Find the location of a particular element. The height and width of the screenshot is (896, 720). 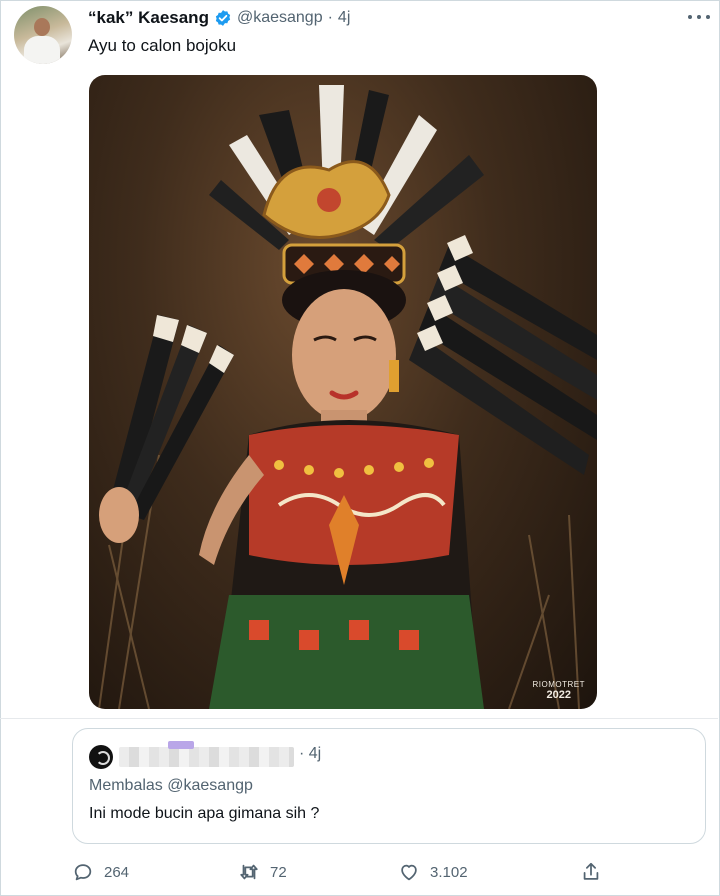

retweet-icon is located at coordinates (249, 872).